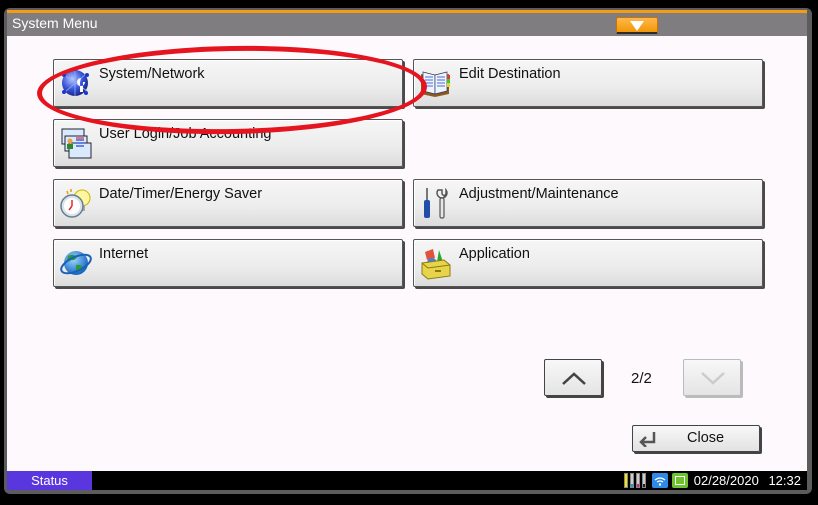 The height and width of the screenshot is (505, 818). What do you see at coordinates (588, 203) in the screenshot?
I see `menu-item-adjustment-maintenance: Adjustment/Maintenance` at bounding box center [588, 203].